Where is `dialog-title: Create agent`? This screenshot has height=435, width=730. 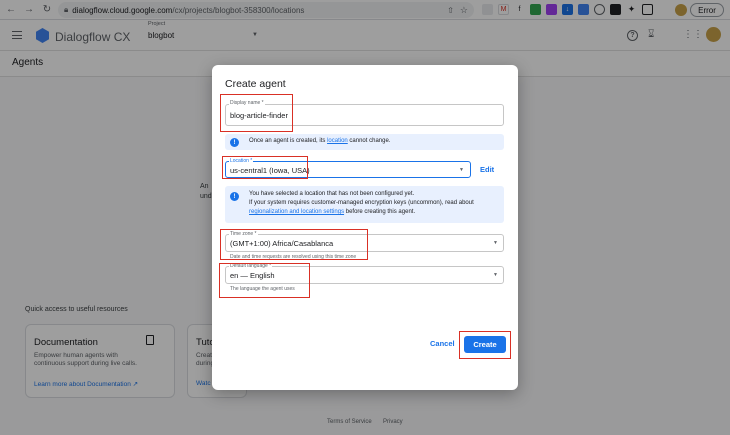 dialog-title: Create agent is located at coordinates (255, 84).